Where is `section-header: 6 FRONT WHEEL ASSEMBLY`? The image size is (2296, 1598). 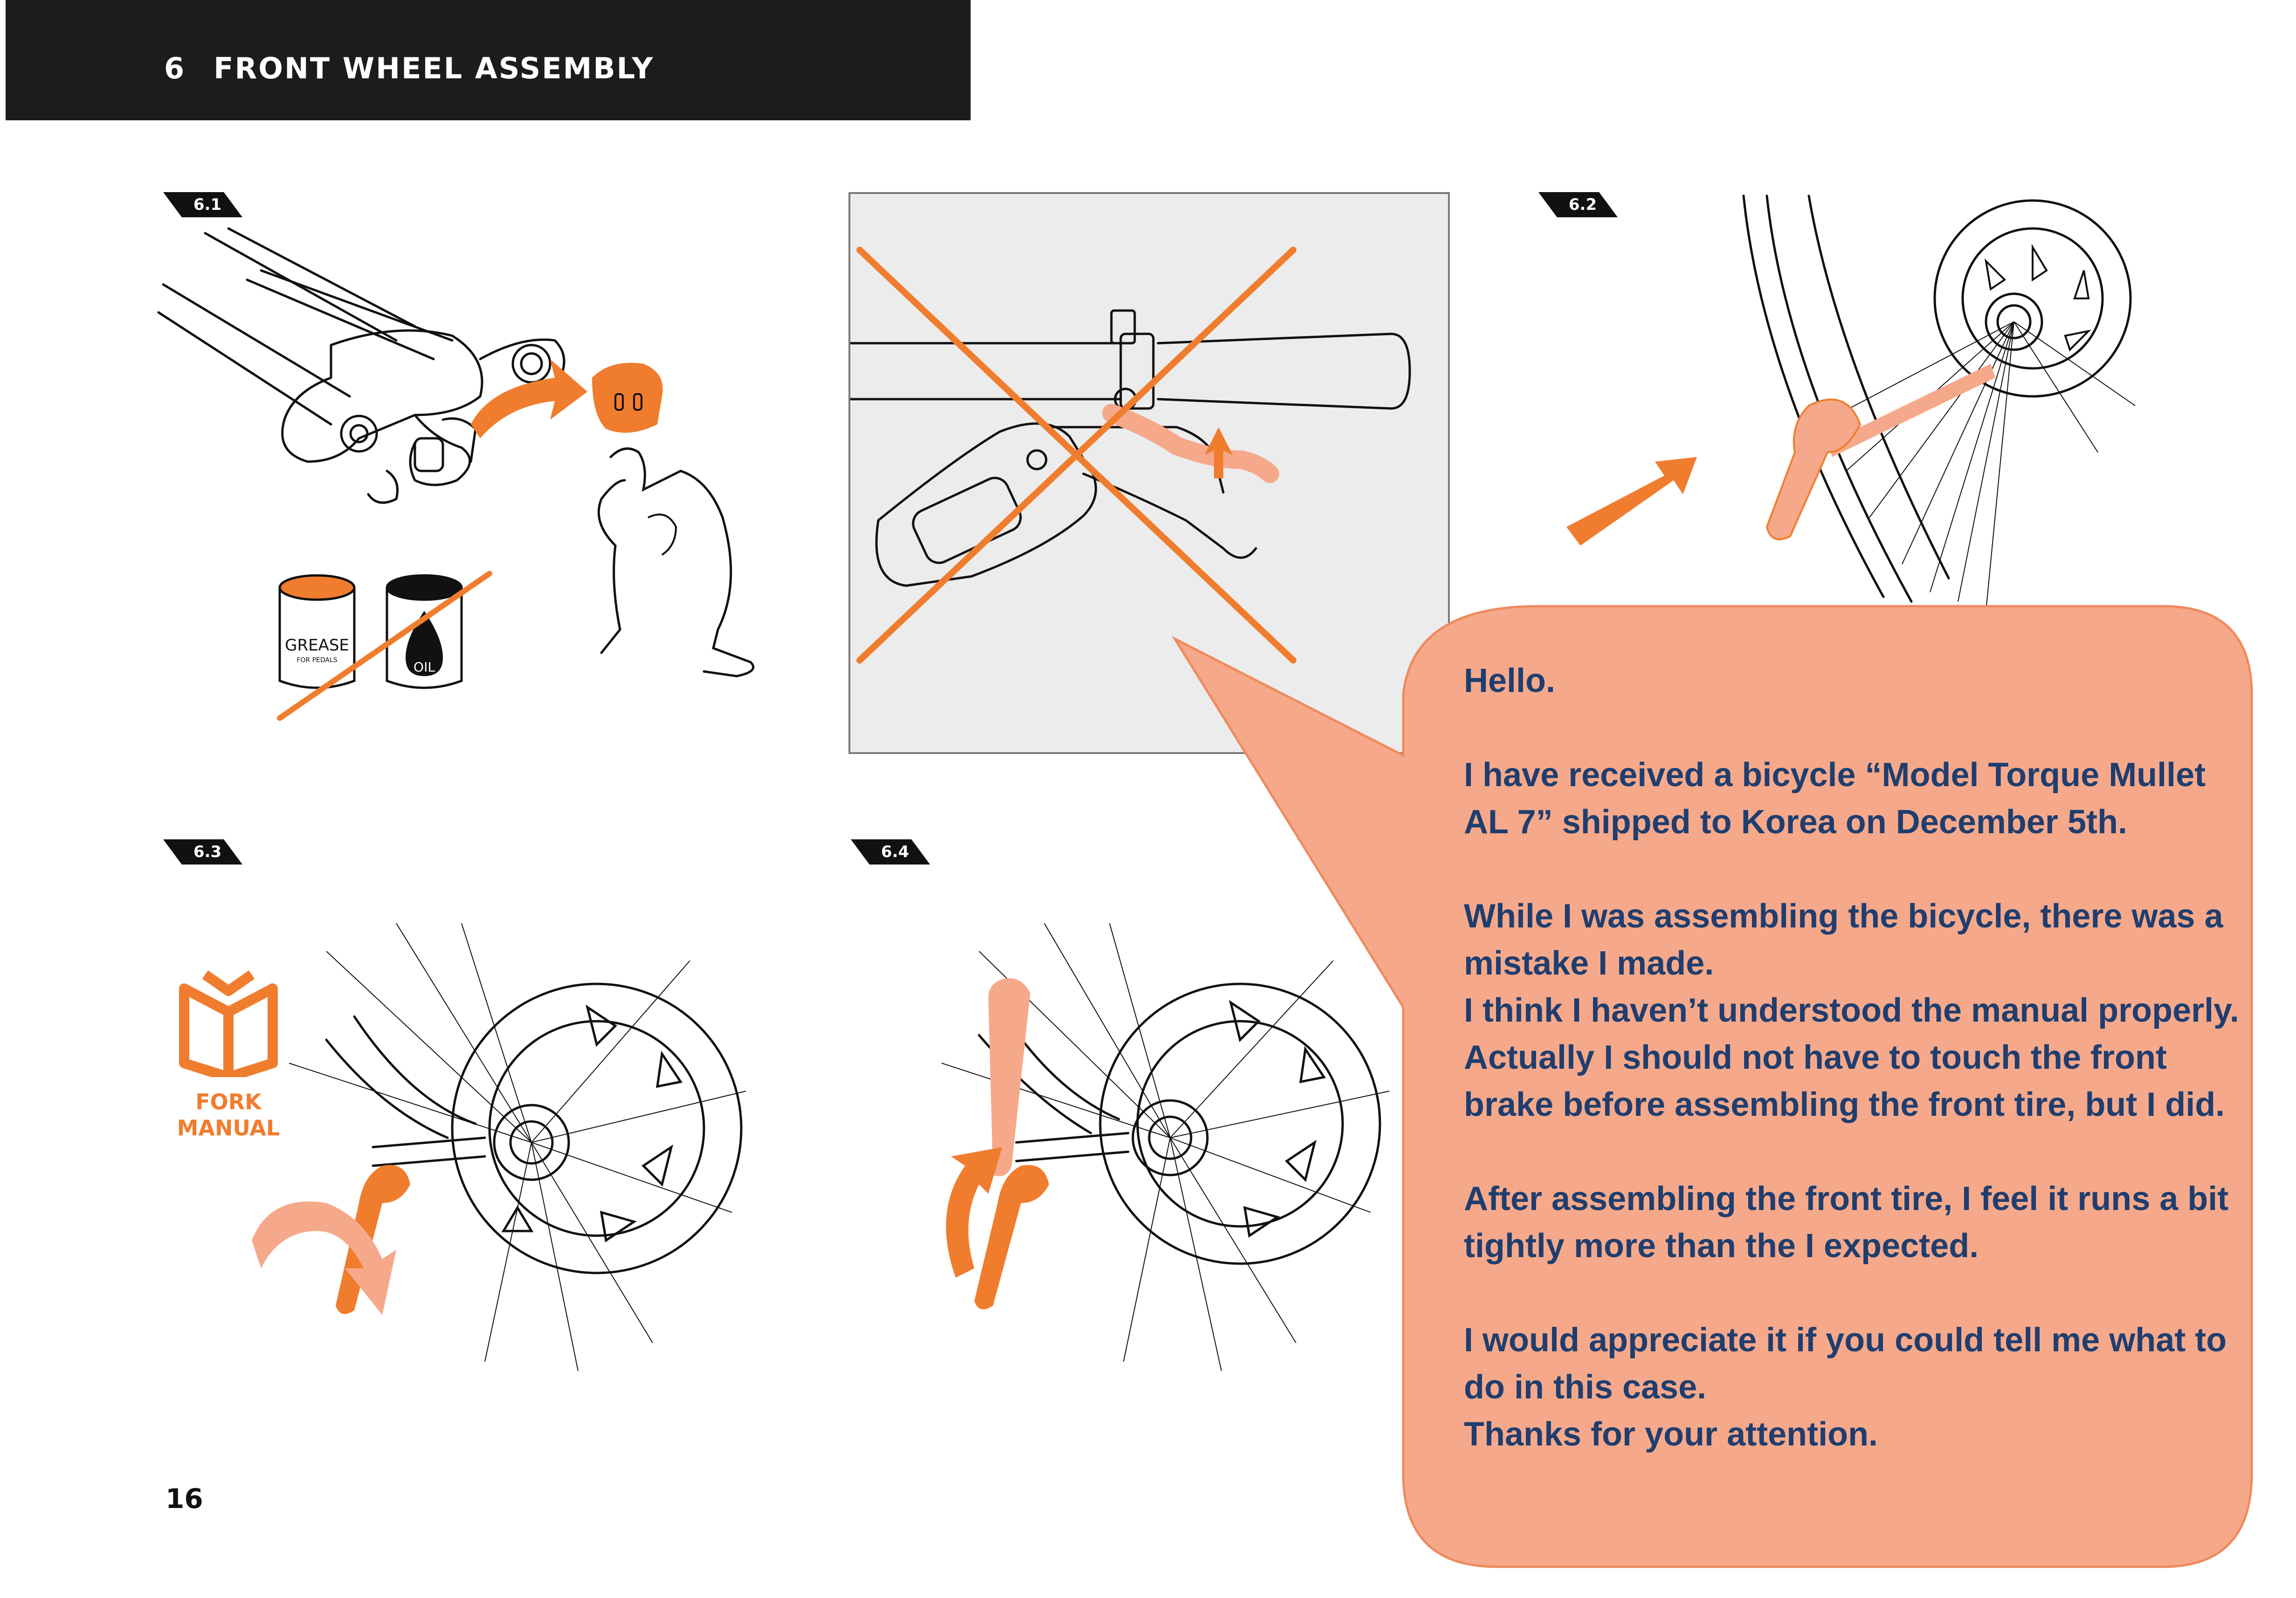
section-header: 6 FRONT WHEEL ASSEMBLY is located at coordinates (488, 60).